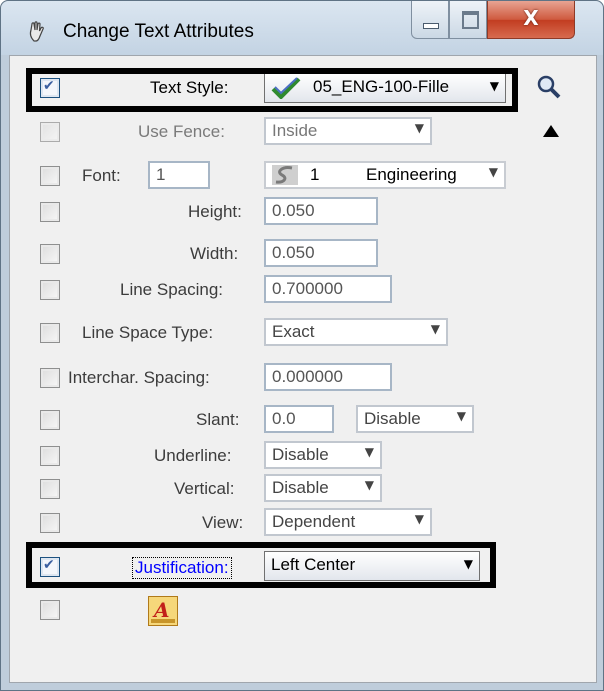 This screenshot has width=604, height=691. I want to click on row-interchar-spacing: Interchar. Spacing: 0.000000, so click(304, 377).